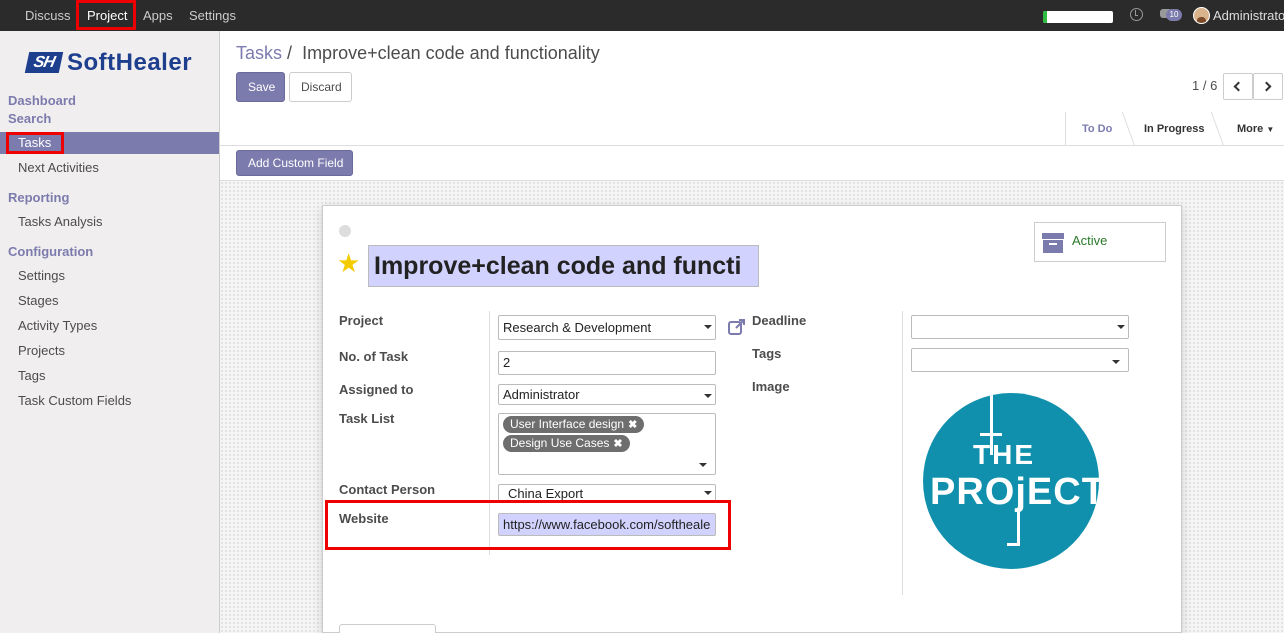 The width and height of the screenshot is (1284, 633). What do you see at coordinates (752, 163) in the screenshot?
I see `custom-field-bar` at bounding box center [752, 163].